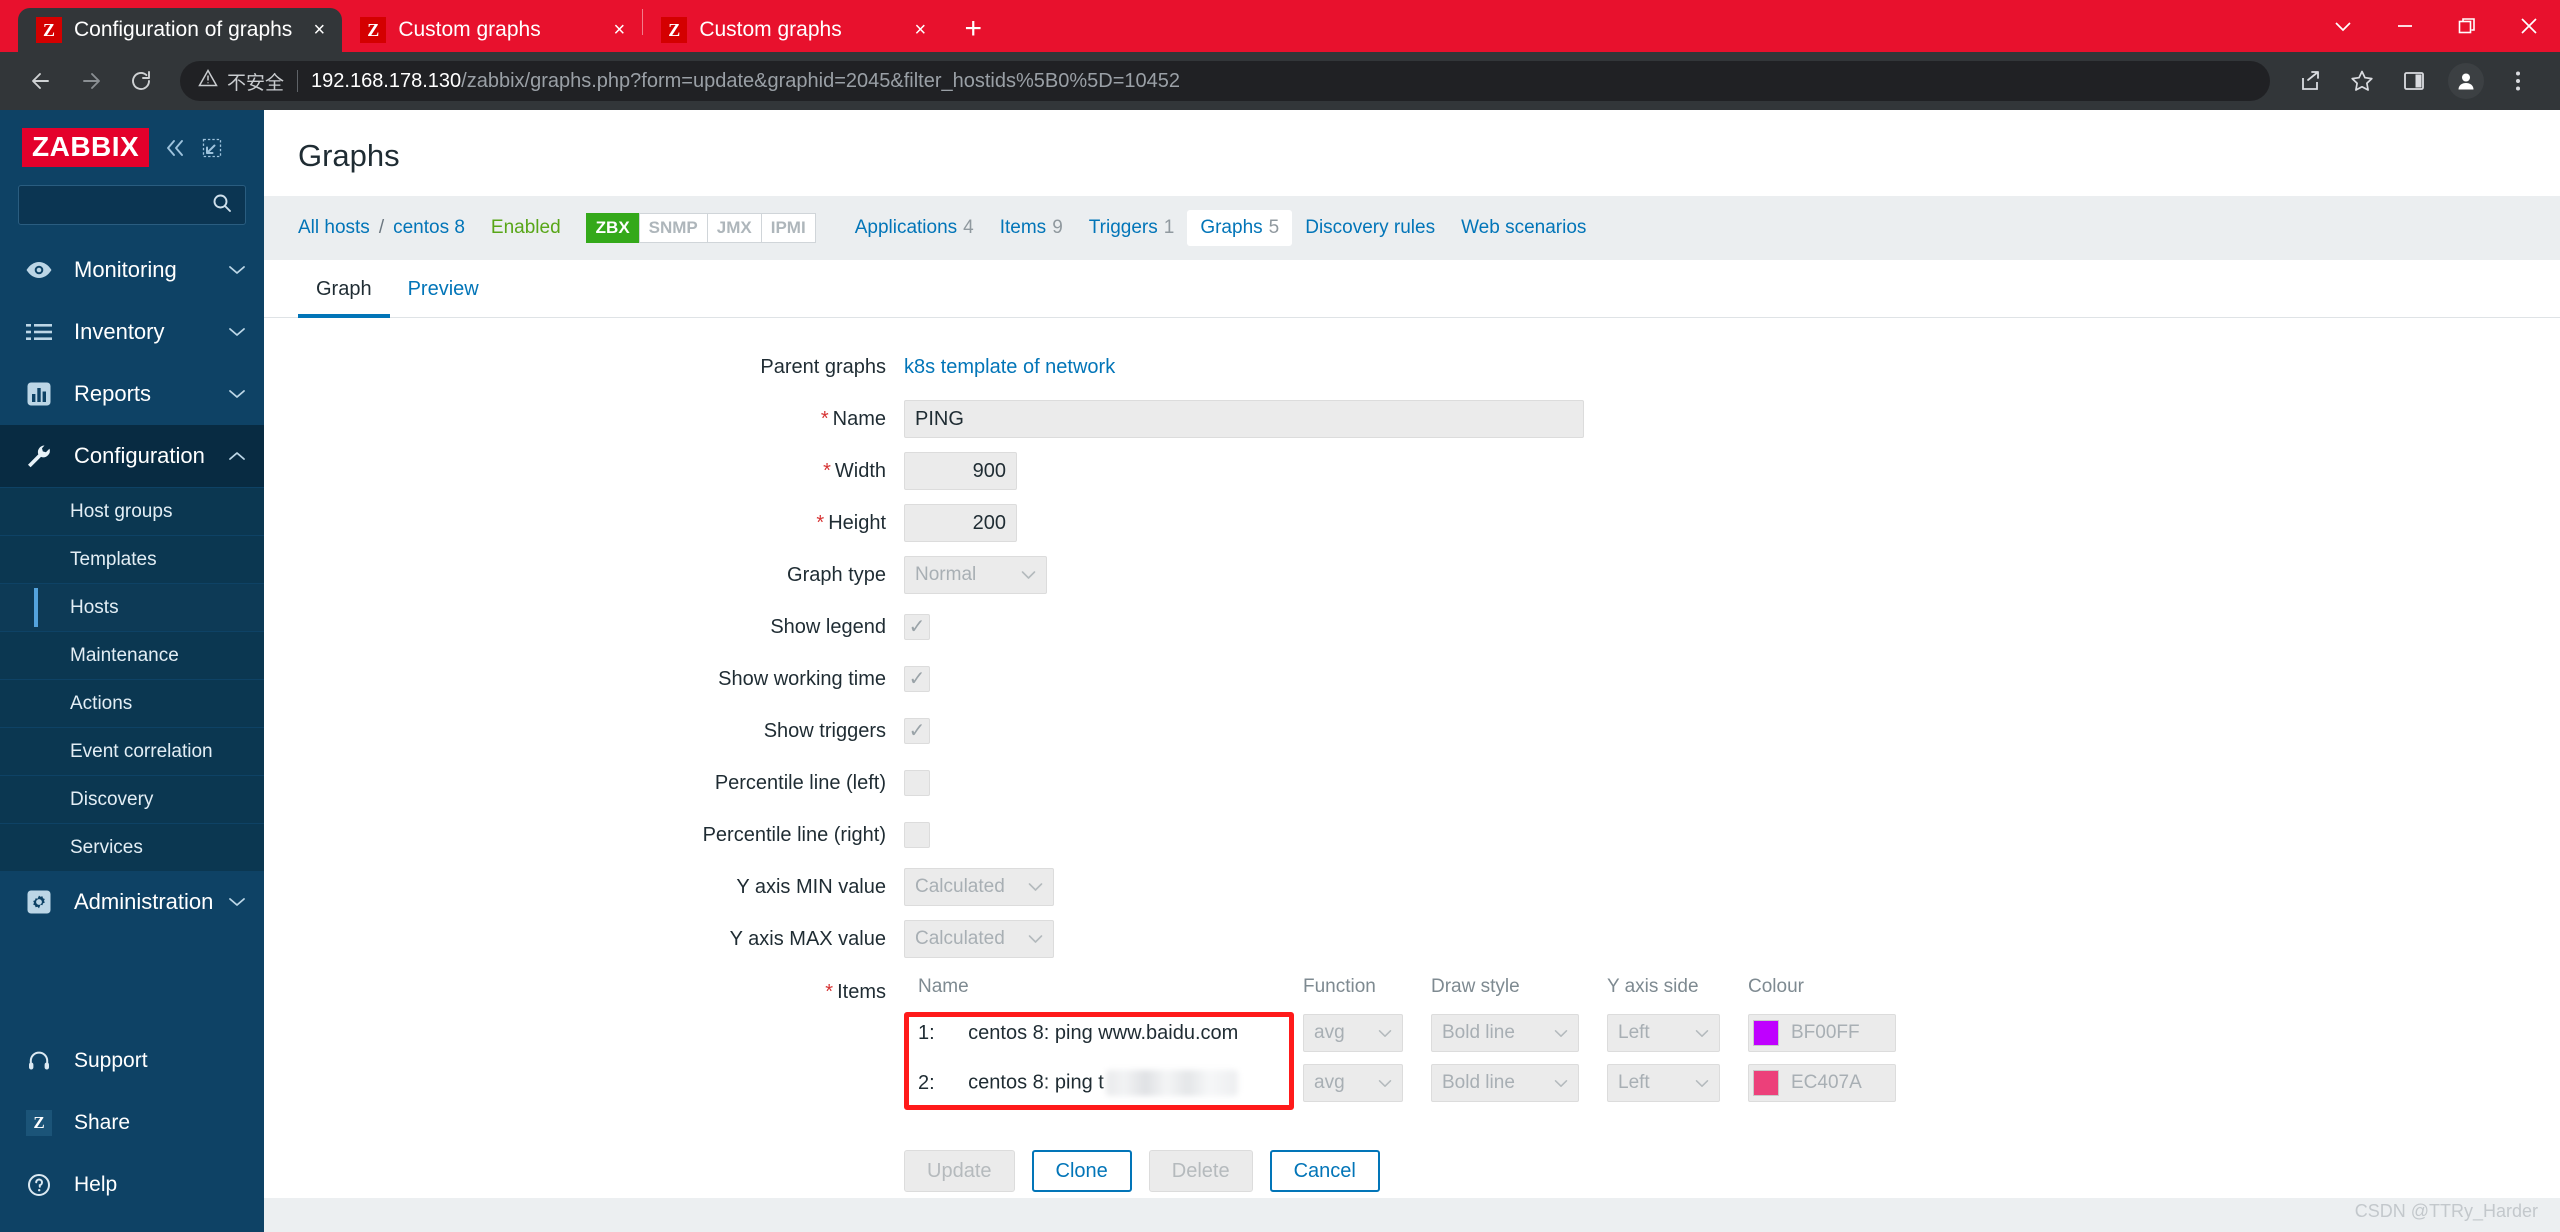  I want to click on field-label: Y axis MIN value, so click(811, 887).